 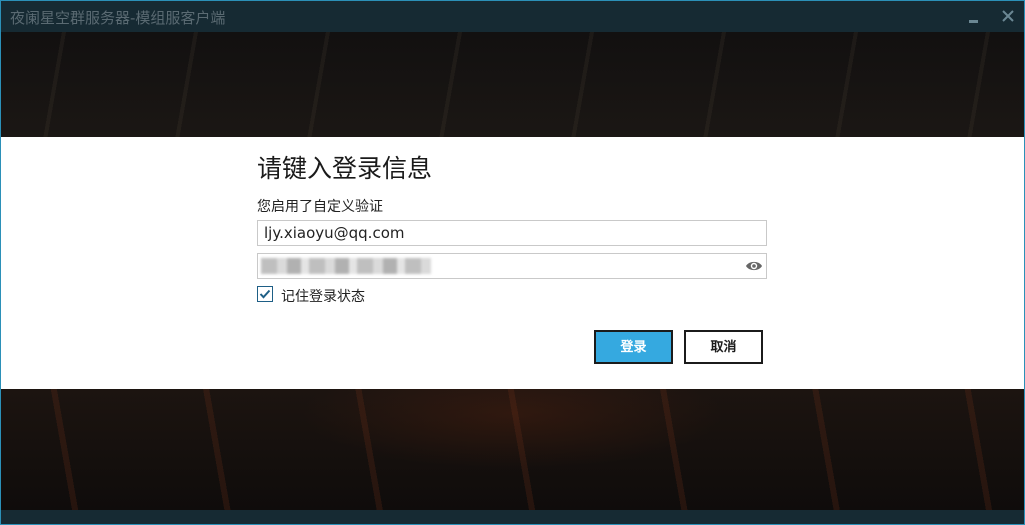 What do you see at coordinates (320, 207) in the screenshot?
I see `dialog-subtitle: 您启用了自定义验证` at bounding box center [320, 207].